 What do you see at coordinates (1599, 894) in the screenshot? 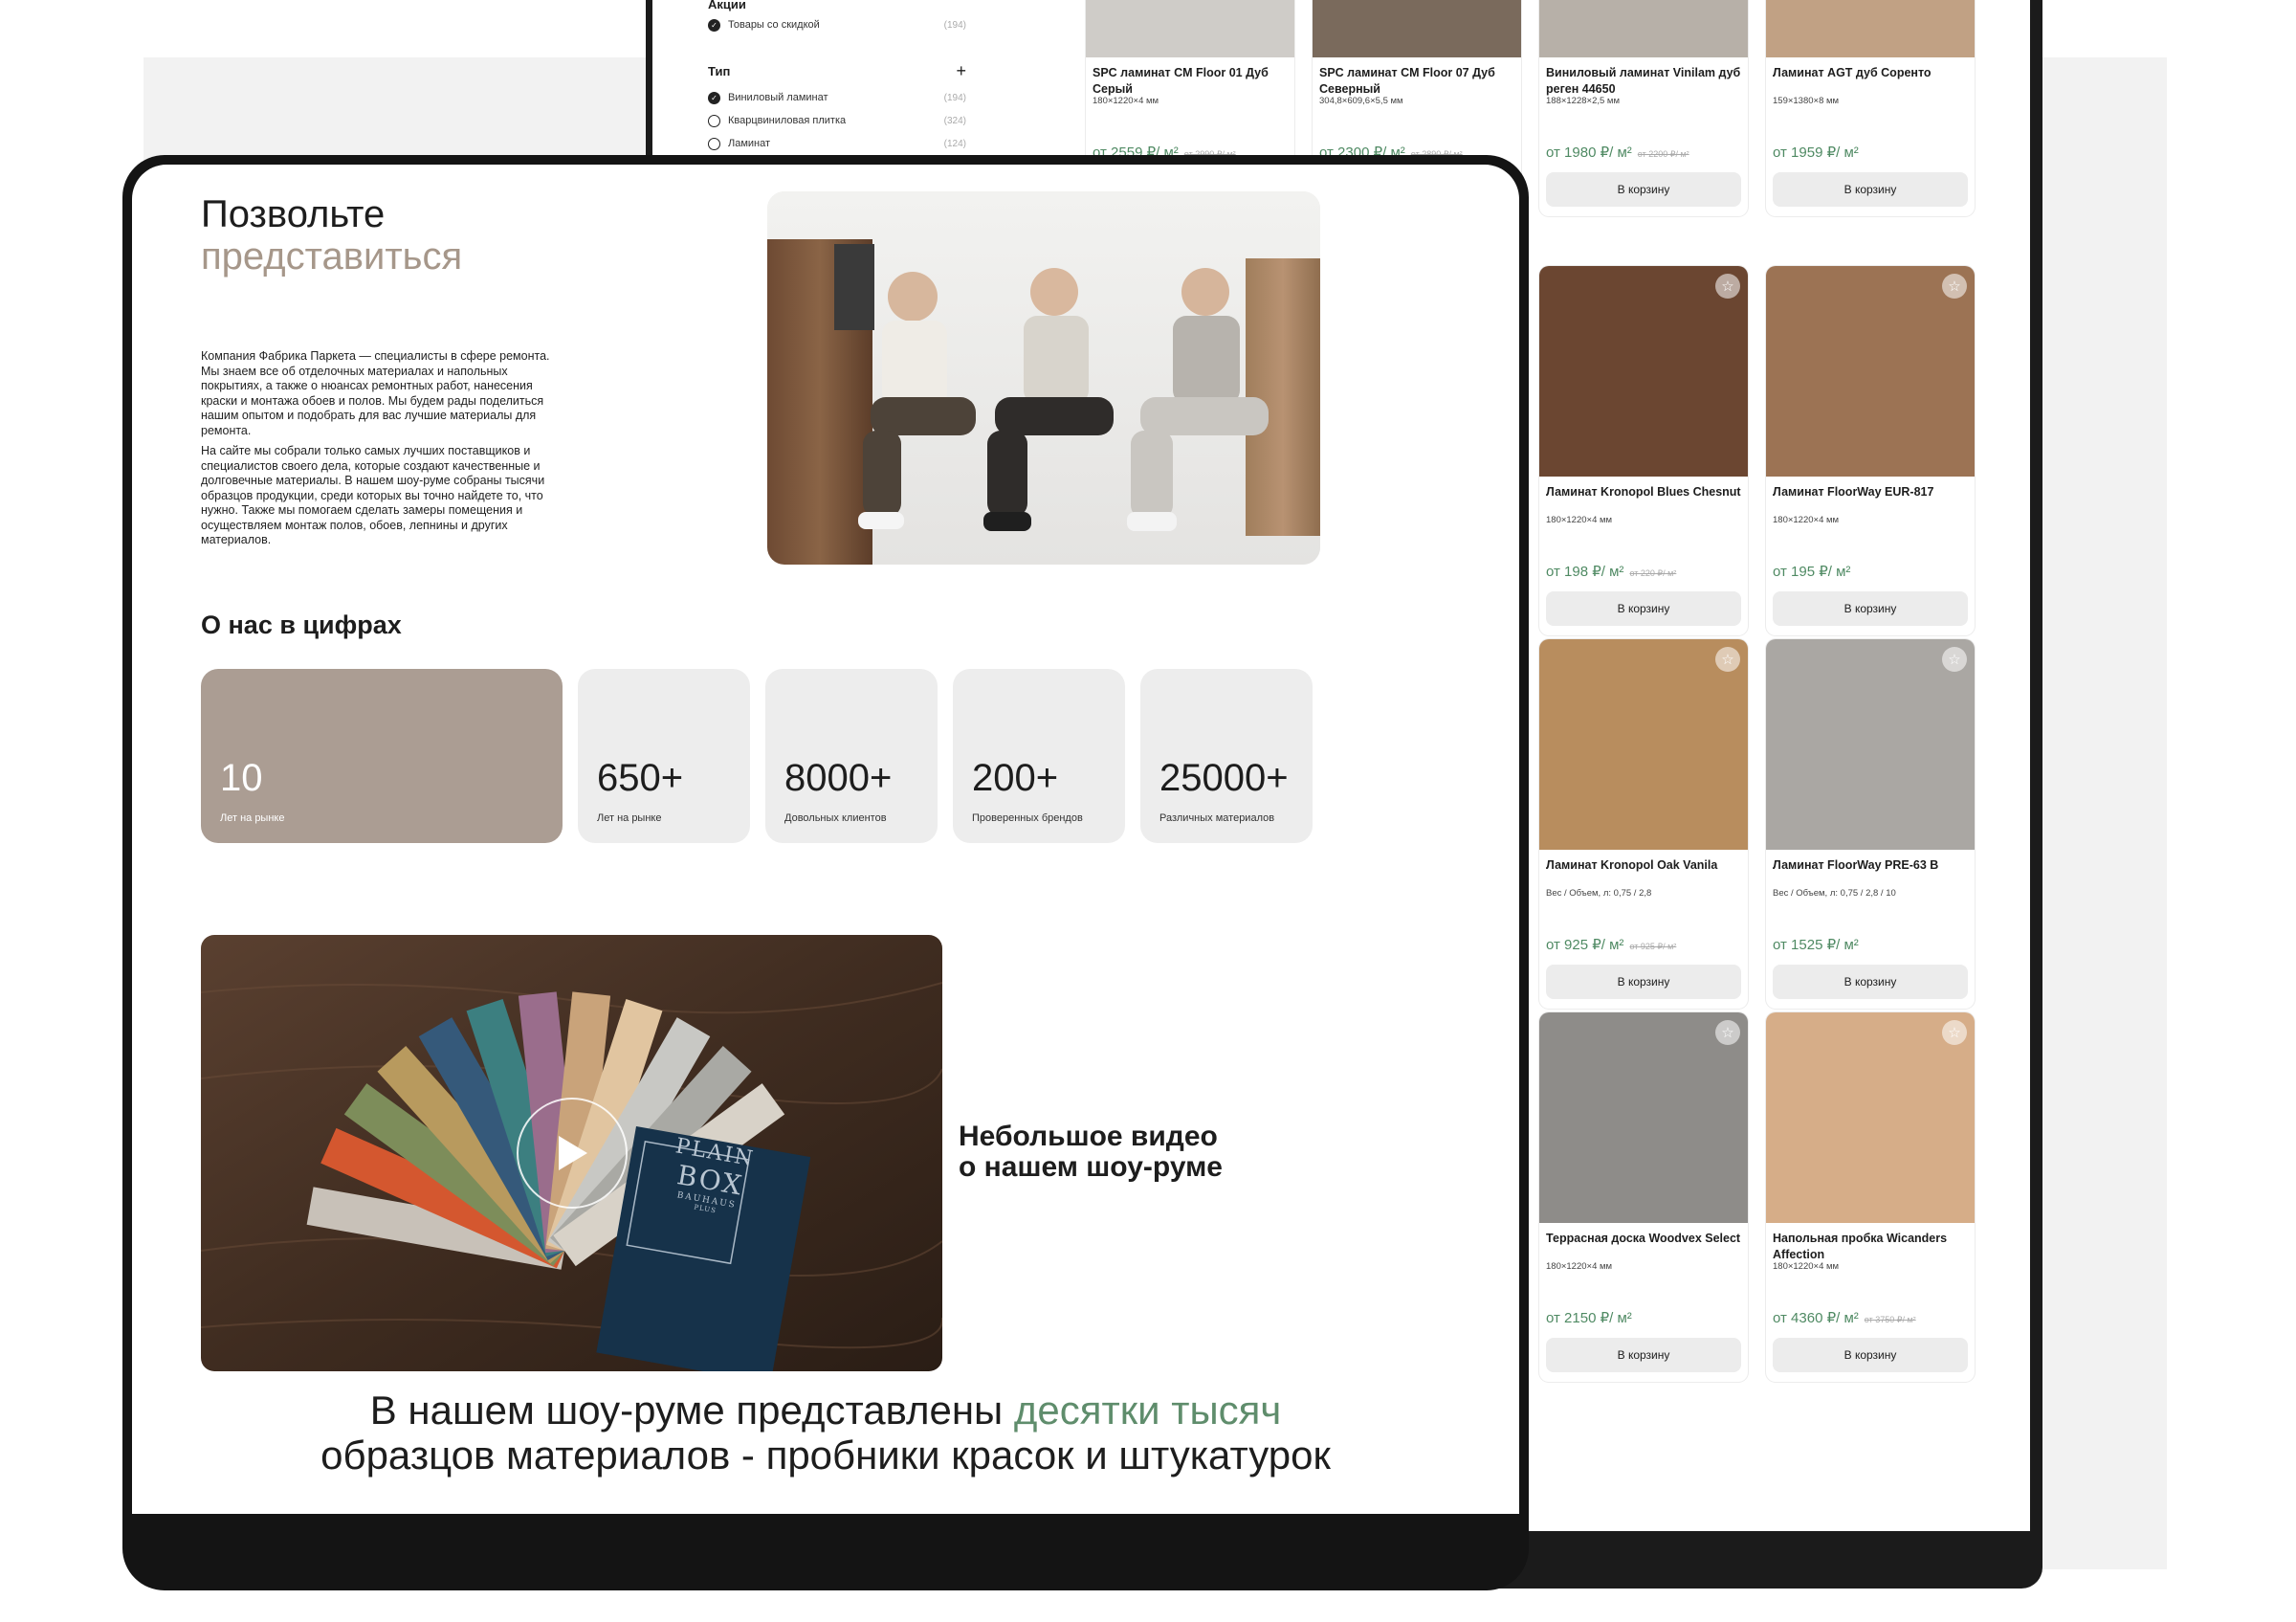
I see `product-dimensions: Вес / Объем, л: 0,75 / 2,8` at bounding box center [1599, 894].